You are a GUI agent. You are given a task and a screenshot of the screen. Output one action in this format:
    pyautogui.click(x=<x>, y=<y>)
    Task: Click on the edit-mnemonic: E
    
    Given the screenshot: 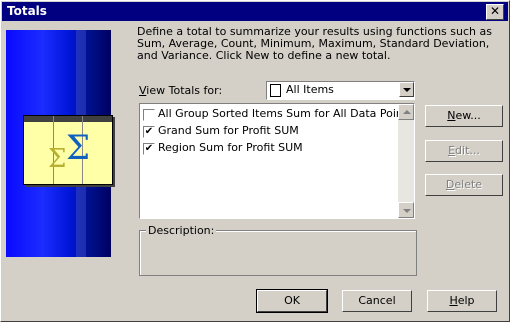 What is the action you would take?
    pyautogui.click(x=452, y=150)
    